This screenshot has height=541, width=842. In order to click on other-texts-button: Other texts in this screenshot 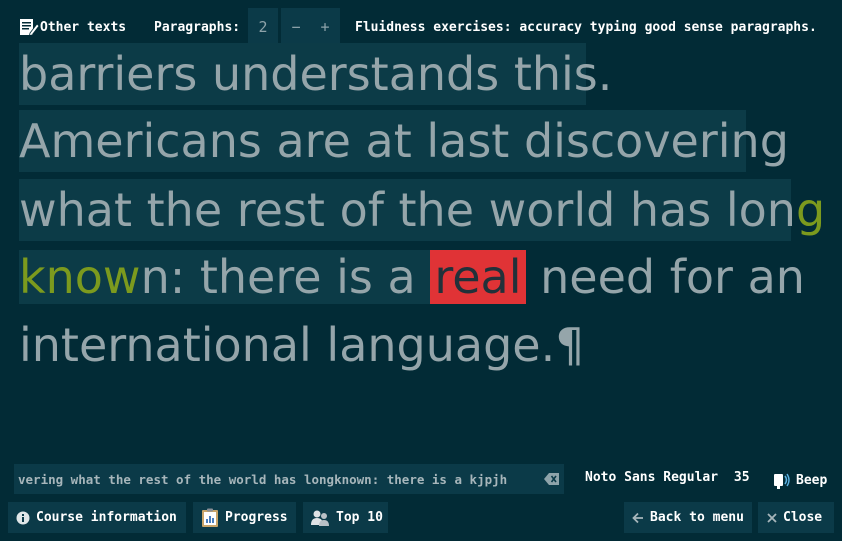, I will do `click(72, 27)`.